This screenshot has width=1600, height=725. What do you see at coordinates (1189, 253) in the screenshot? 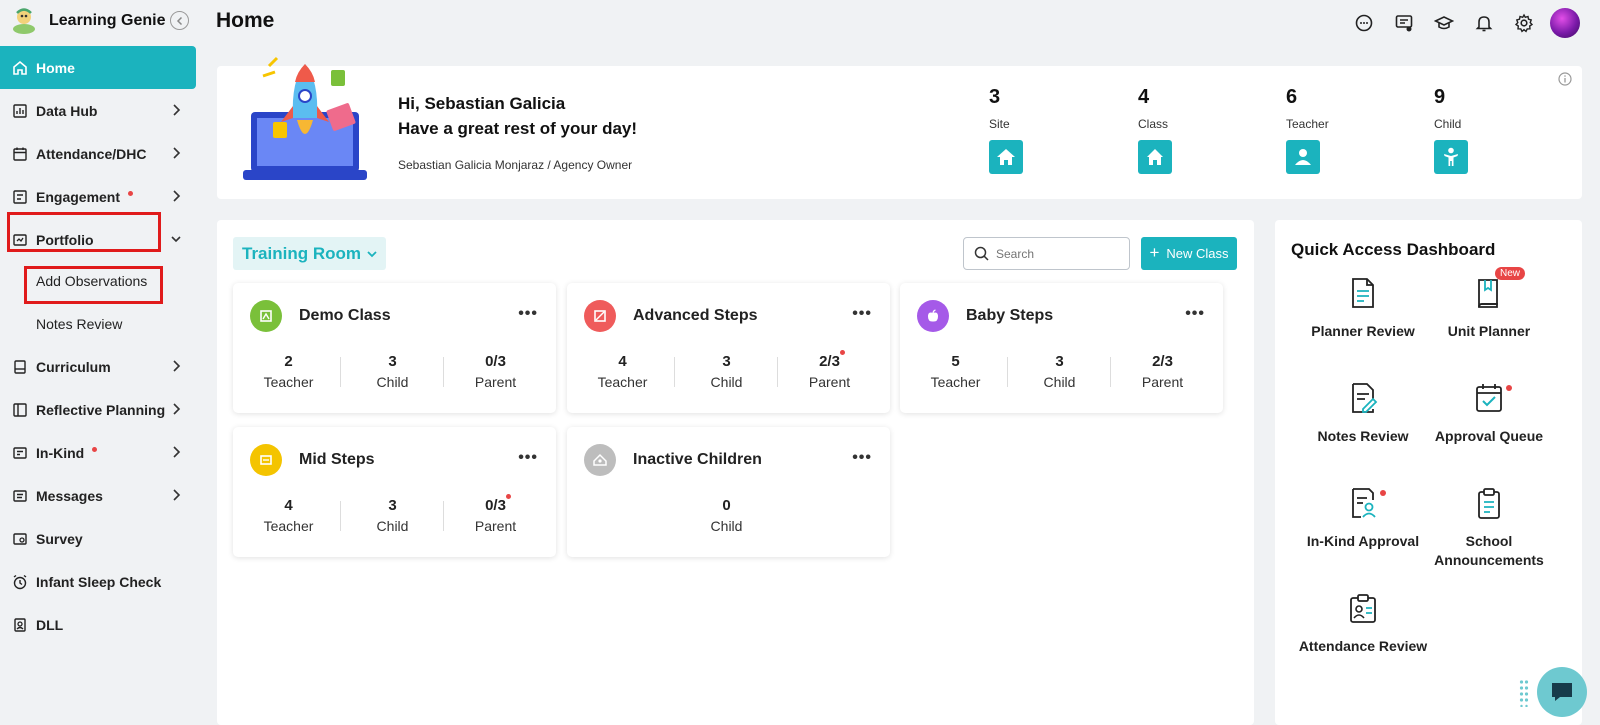
I see `new-class-button: + New Class` at bounding box center [1189, 253].